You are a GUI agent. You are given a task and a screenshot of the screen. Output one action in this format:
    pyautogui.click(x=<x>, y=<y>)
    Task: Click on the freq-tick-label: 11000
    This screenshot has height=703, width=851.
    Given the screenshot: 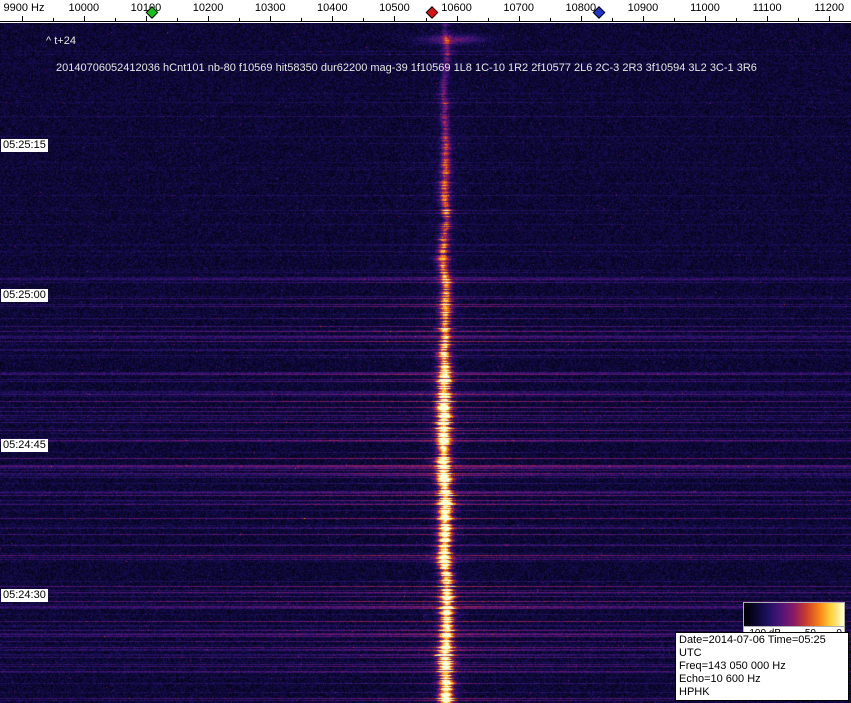 What is the action you would take?
    pyautogui.click(x=705, y=8)
    